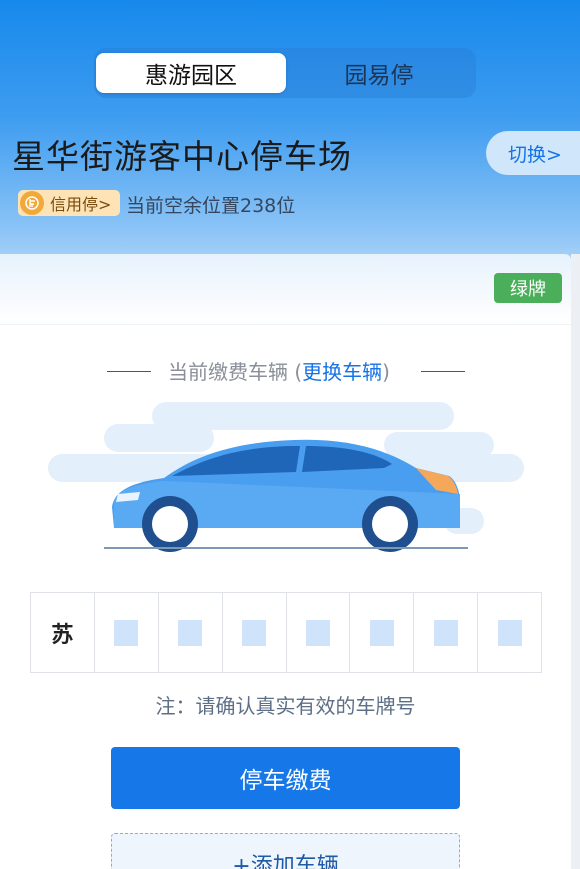 Image resolution: width=580 pixels, height=869 pixels. Describe the element at coordinates (285, 778) in the screenshot. I see `parking-pay-button: 停车缴费` at that location.